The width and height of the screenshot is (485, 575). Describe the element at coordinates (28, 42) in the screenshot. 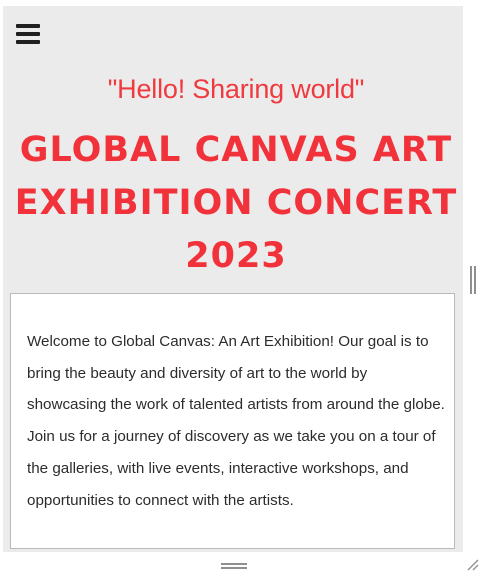

I see `menu-bar-bottom` at that location.